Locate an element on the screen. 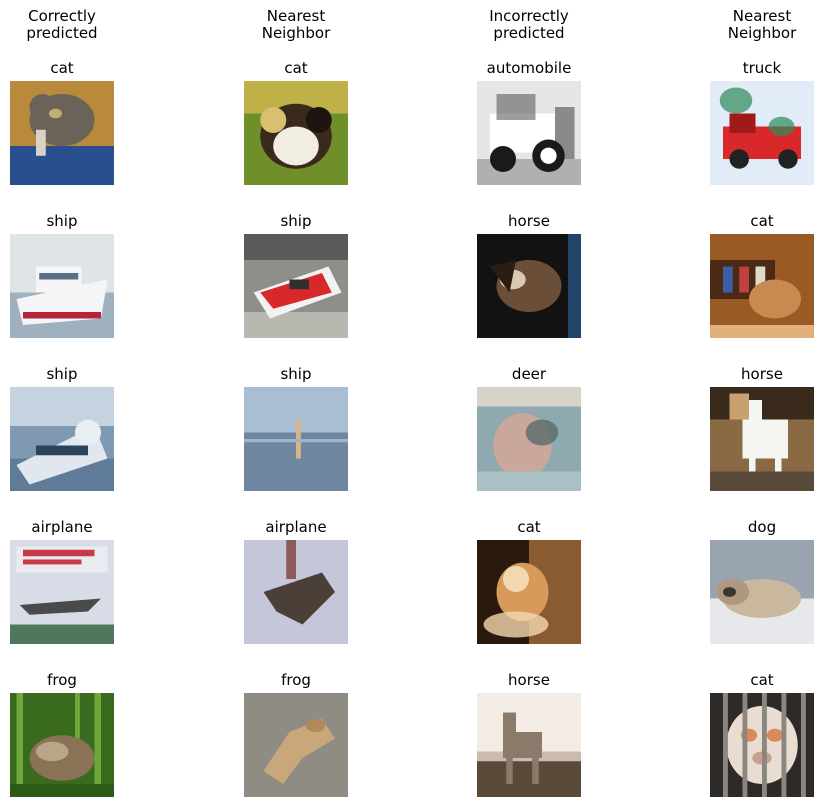 The width and height of the screenshot is (824, 808). grid-cell: truck is located at coordinates (753, 122).